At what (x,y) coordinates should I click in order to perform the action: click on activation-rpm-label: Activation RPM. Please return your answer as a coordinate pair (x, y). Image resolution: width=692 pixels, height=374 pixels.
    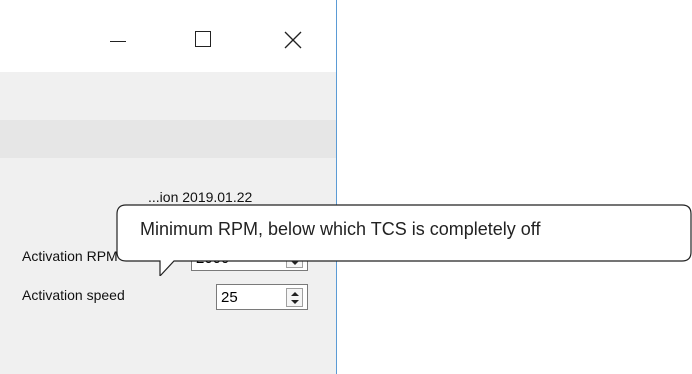
    Looking at the image, I should click on (70, 256).